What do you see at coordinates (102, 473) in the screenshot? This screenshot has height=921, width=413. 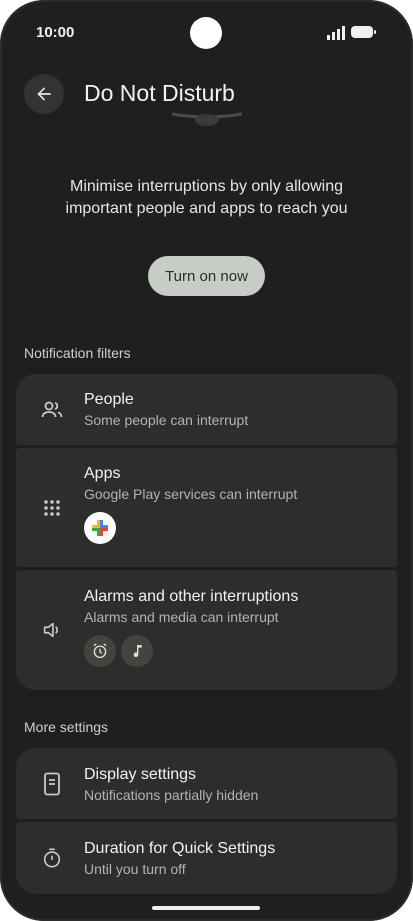 I see `apps-title: Apps` at bounding box center [102, 473].